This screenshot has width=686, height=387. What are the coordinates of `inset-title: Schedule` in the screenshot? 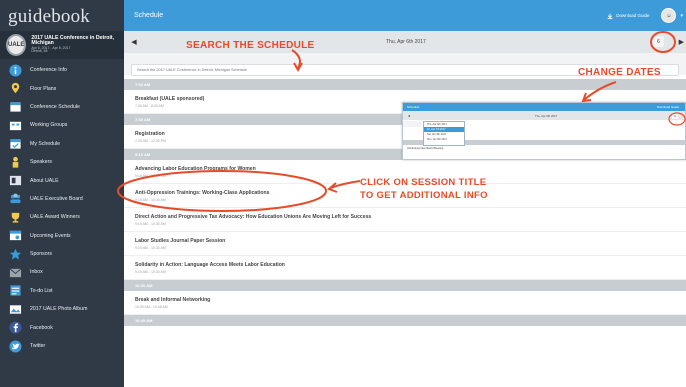 It's located at (413, 107).